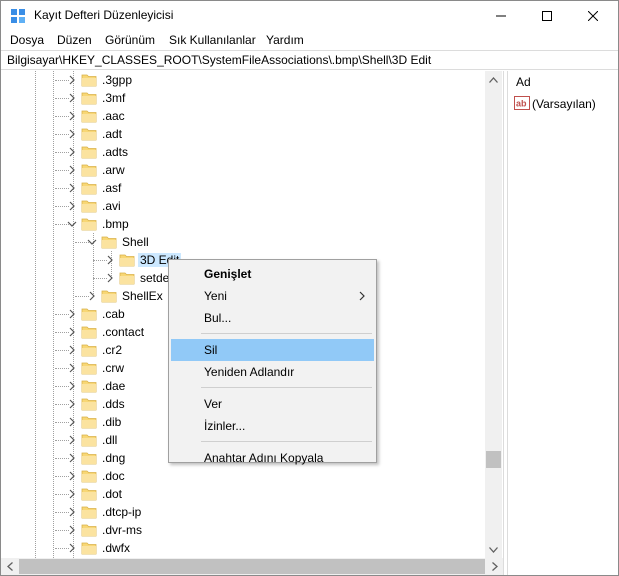  I want to click on tree-item: .avi, so click(243, 206).